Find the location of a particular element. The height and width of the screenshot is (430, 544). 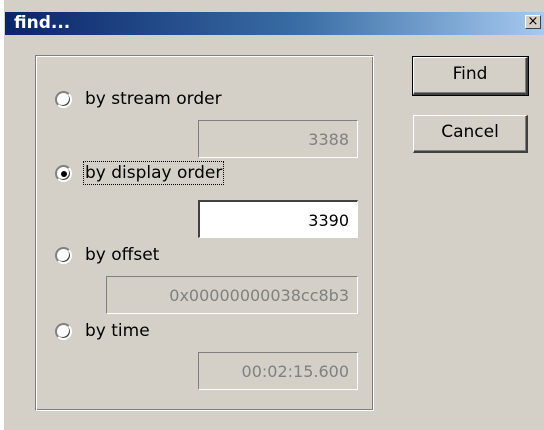

close-button: × is located at coordinates (533, 22).